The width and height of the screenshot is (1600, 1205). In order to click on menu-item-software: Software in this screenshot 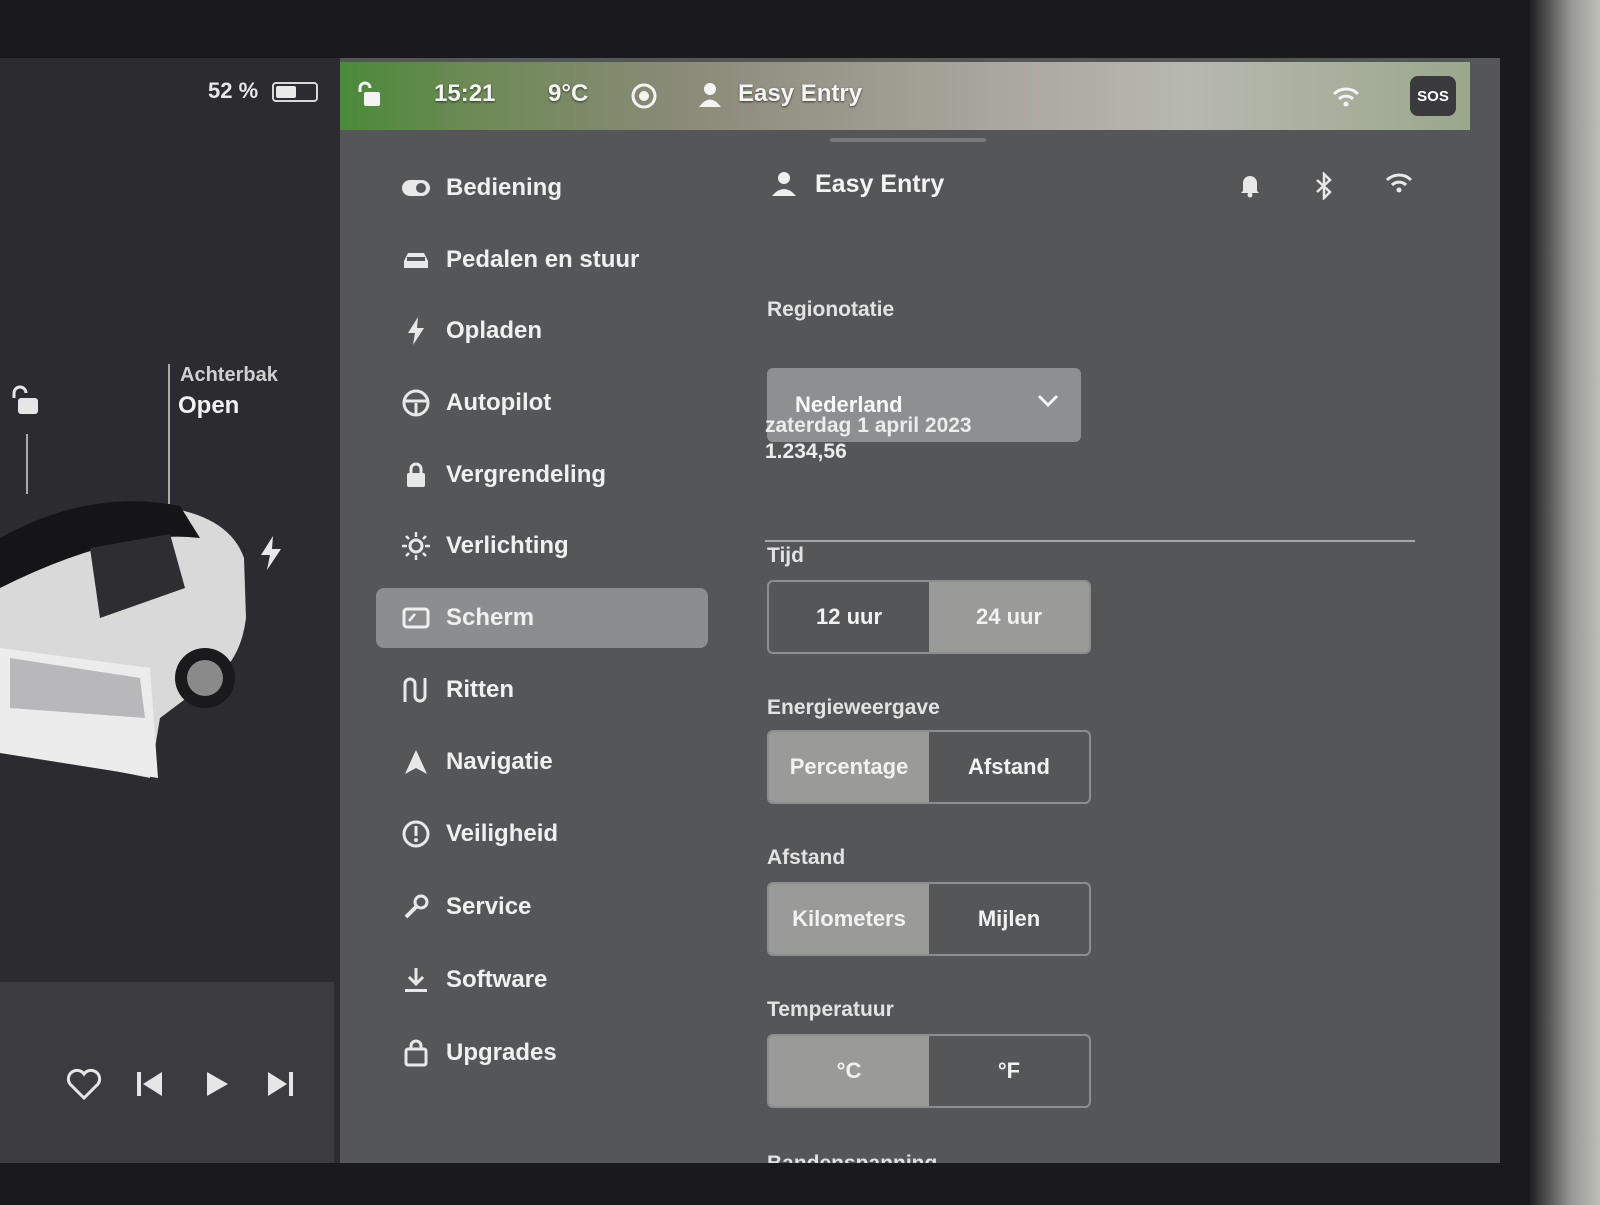, I will do `click(542, 980)`.